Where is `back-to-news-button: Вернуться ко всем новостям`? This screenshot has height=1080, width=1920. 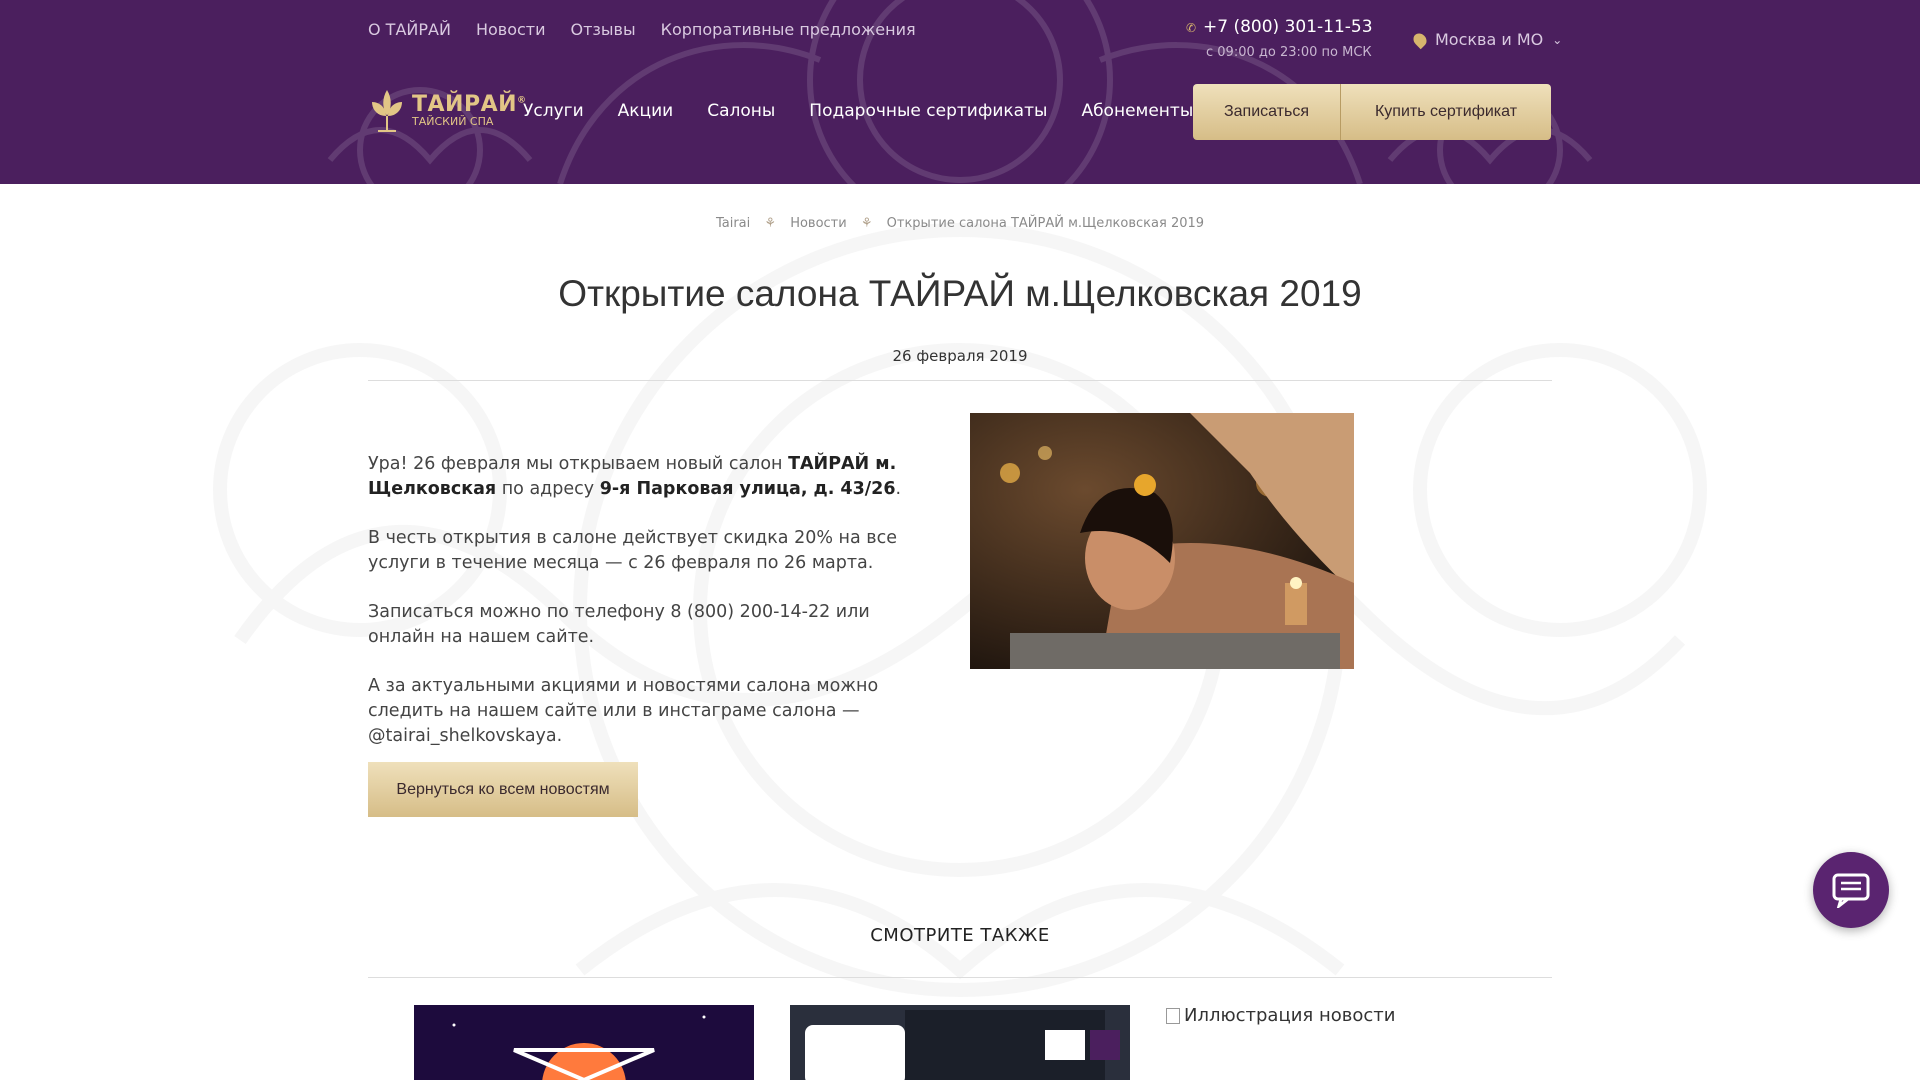
back-to-news-button: Вернуться ко всем новостям is located at coordinates (503, 789).